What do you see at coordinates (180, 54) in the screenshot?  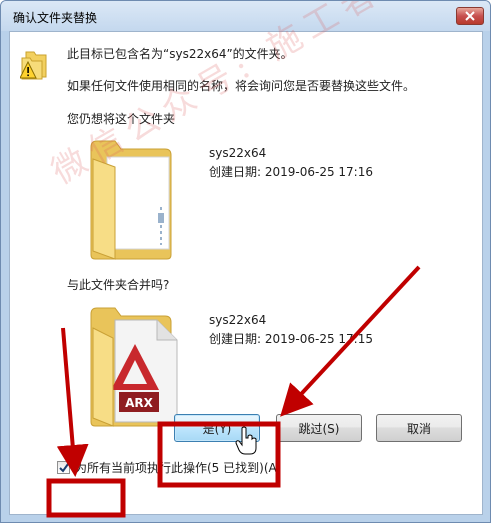 I see `message-line-1: 此目标已包含名为“sys22x64”的文件夹。` at bounding box center [180, 54].